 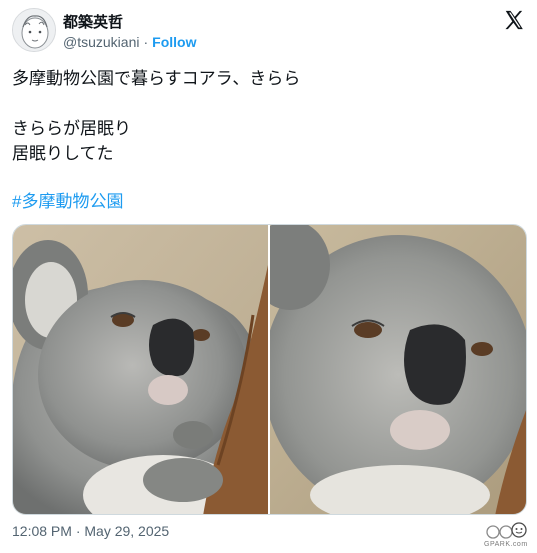 I want to click on author-handle-row: @tsuzukiani · Follow, so click(x=129, y=42).